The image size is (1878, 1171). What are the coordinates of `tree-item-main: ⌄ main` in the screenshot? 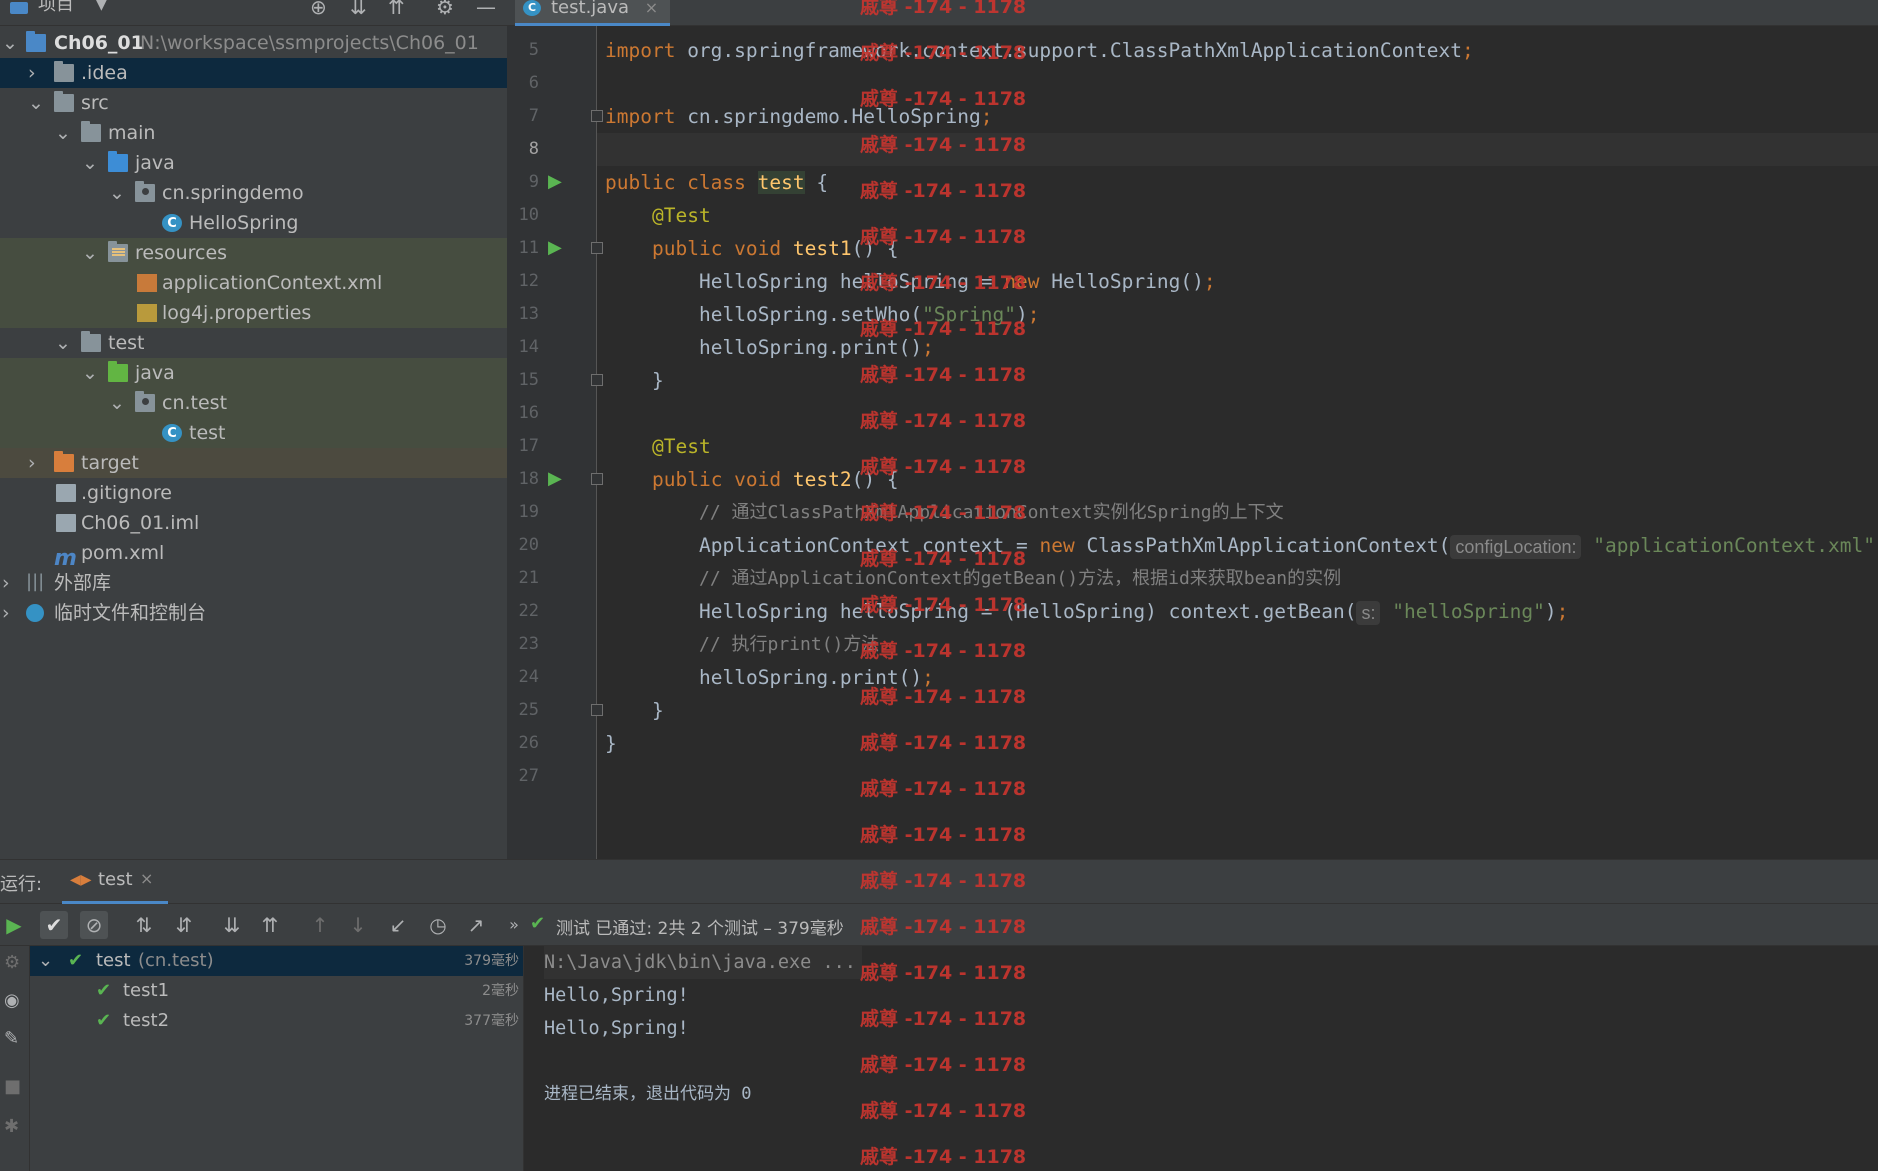 It's located at (253, 133).